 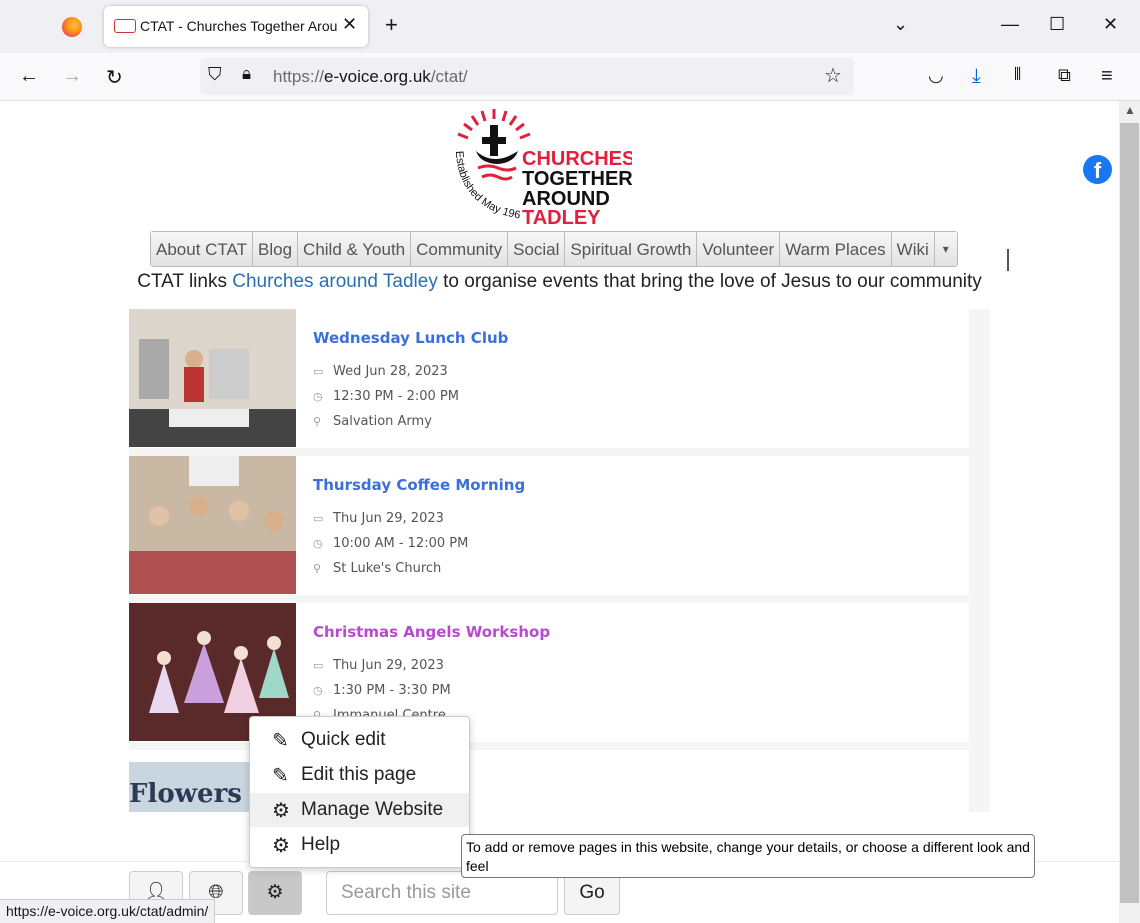 I want to click on svg-text: CHURCHES, so click(x=577, y=159).